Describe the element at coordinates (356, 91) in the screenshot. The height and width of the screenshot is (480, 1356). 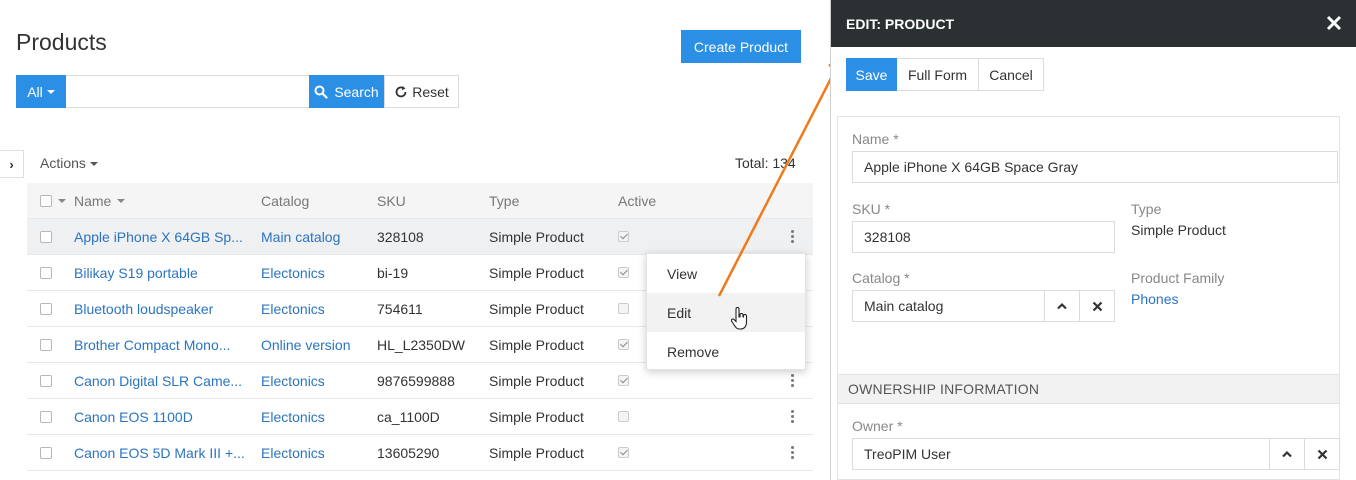
I see `search-button-label: Search` at that location.